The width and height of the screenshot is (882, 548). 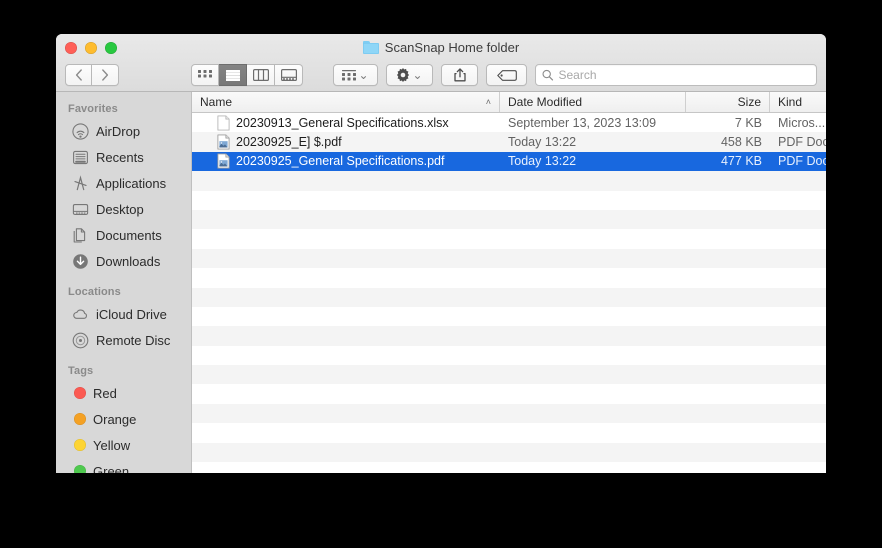 I want to click on sidebar-item-label: Recents, so click(x=120, y=157).